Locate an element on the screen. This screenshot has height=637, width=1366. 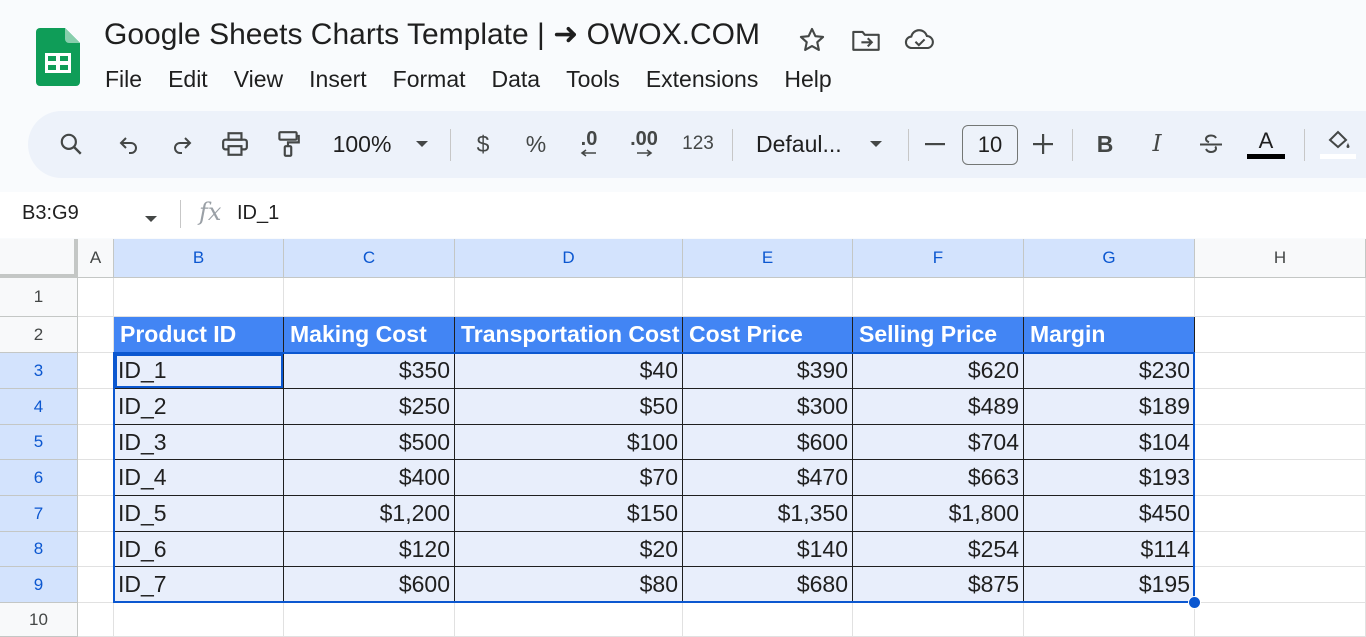
value-cell: $680 is located at coordinates (768, 585).